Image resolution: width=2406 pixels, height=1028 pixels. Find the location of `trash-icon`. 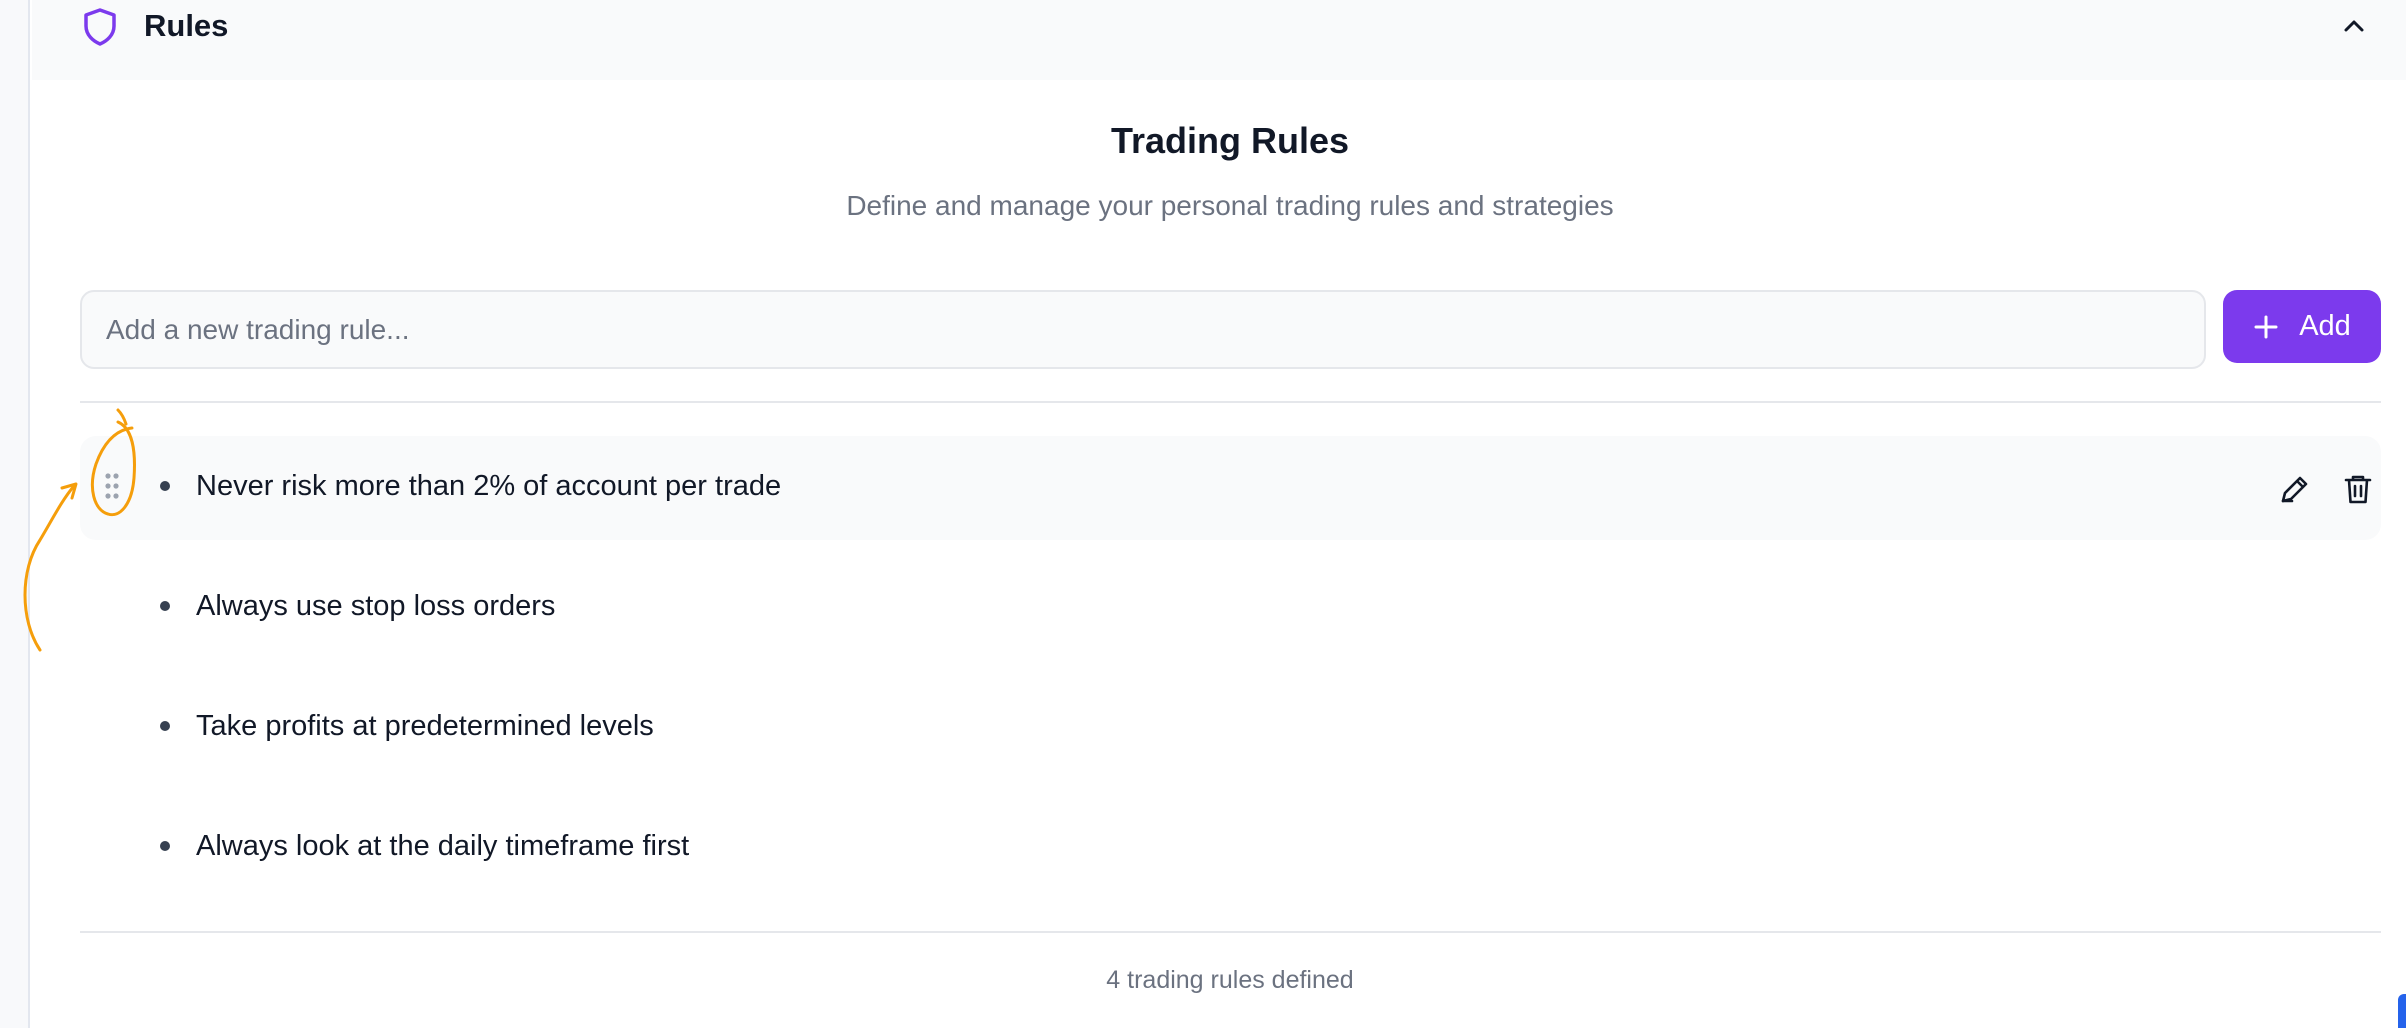

trash-icon is located at coordinates (2358, 489).